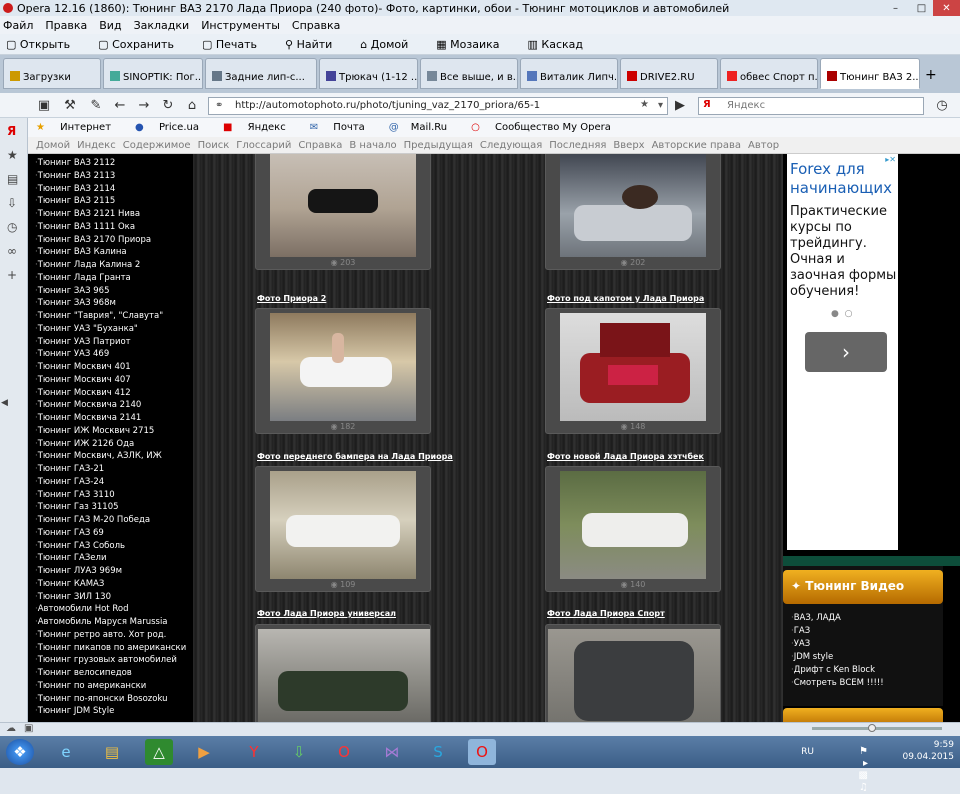  What do you see at coordinates (110, 240) in the screenshot?
I see `category-link: Тюнинг ВАЗ 2170 Приора` at bounding box center [110, 240].